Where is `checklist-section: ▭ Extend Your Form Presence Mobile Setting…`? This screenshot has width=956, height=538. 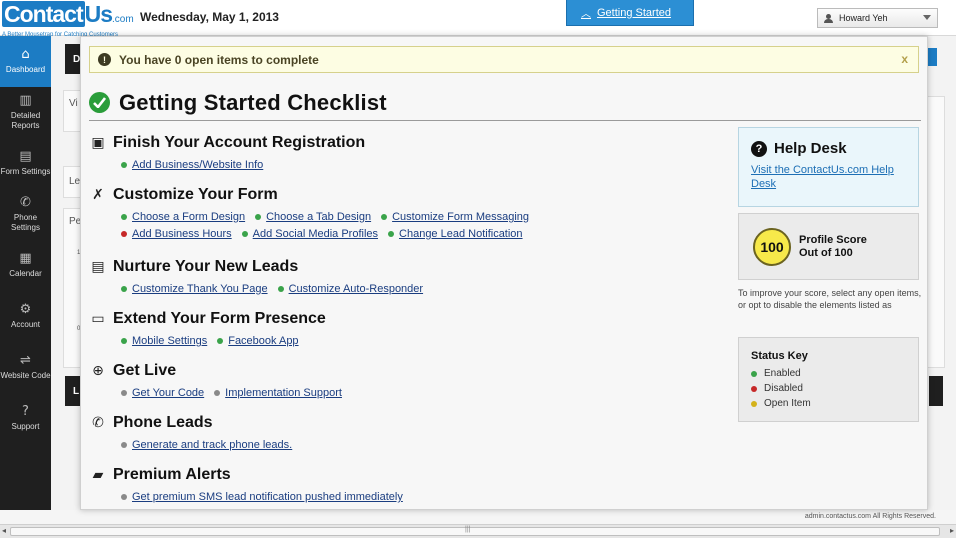
checklist-section: ▭ Extend Your Form Presence Mobile Setting… is located at coordinates (409, 333).